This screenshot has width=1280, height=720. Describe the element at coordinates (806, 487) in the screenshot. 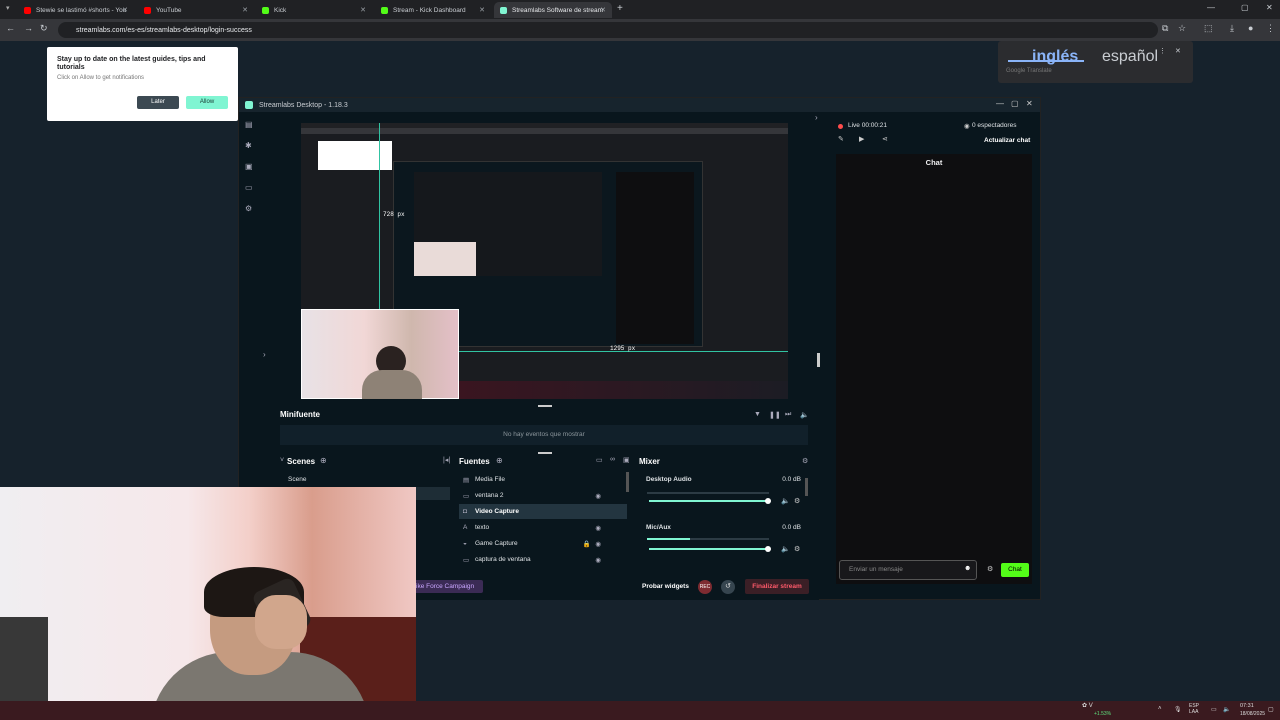

I see `mixer-scrollbar` at that location.